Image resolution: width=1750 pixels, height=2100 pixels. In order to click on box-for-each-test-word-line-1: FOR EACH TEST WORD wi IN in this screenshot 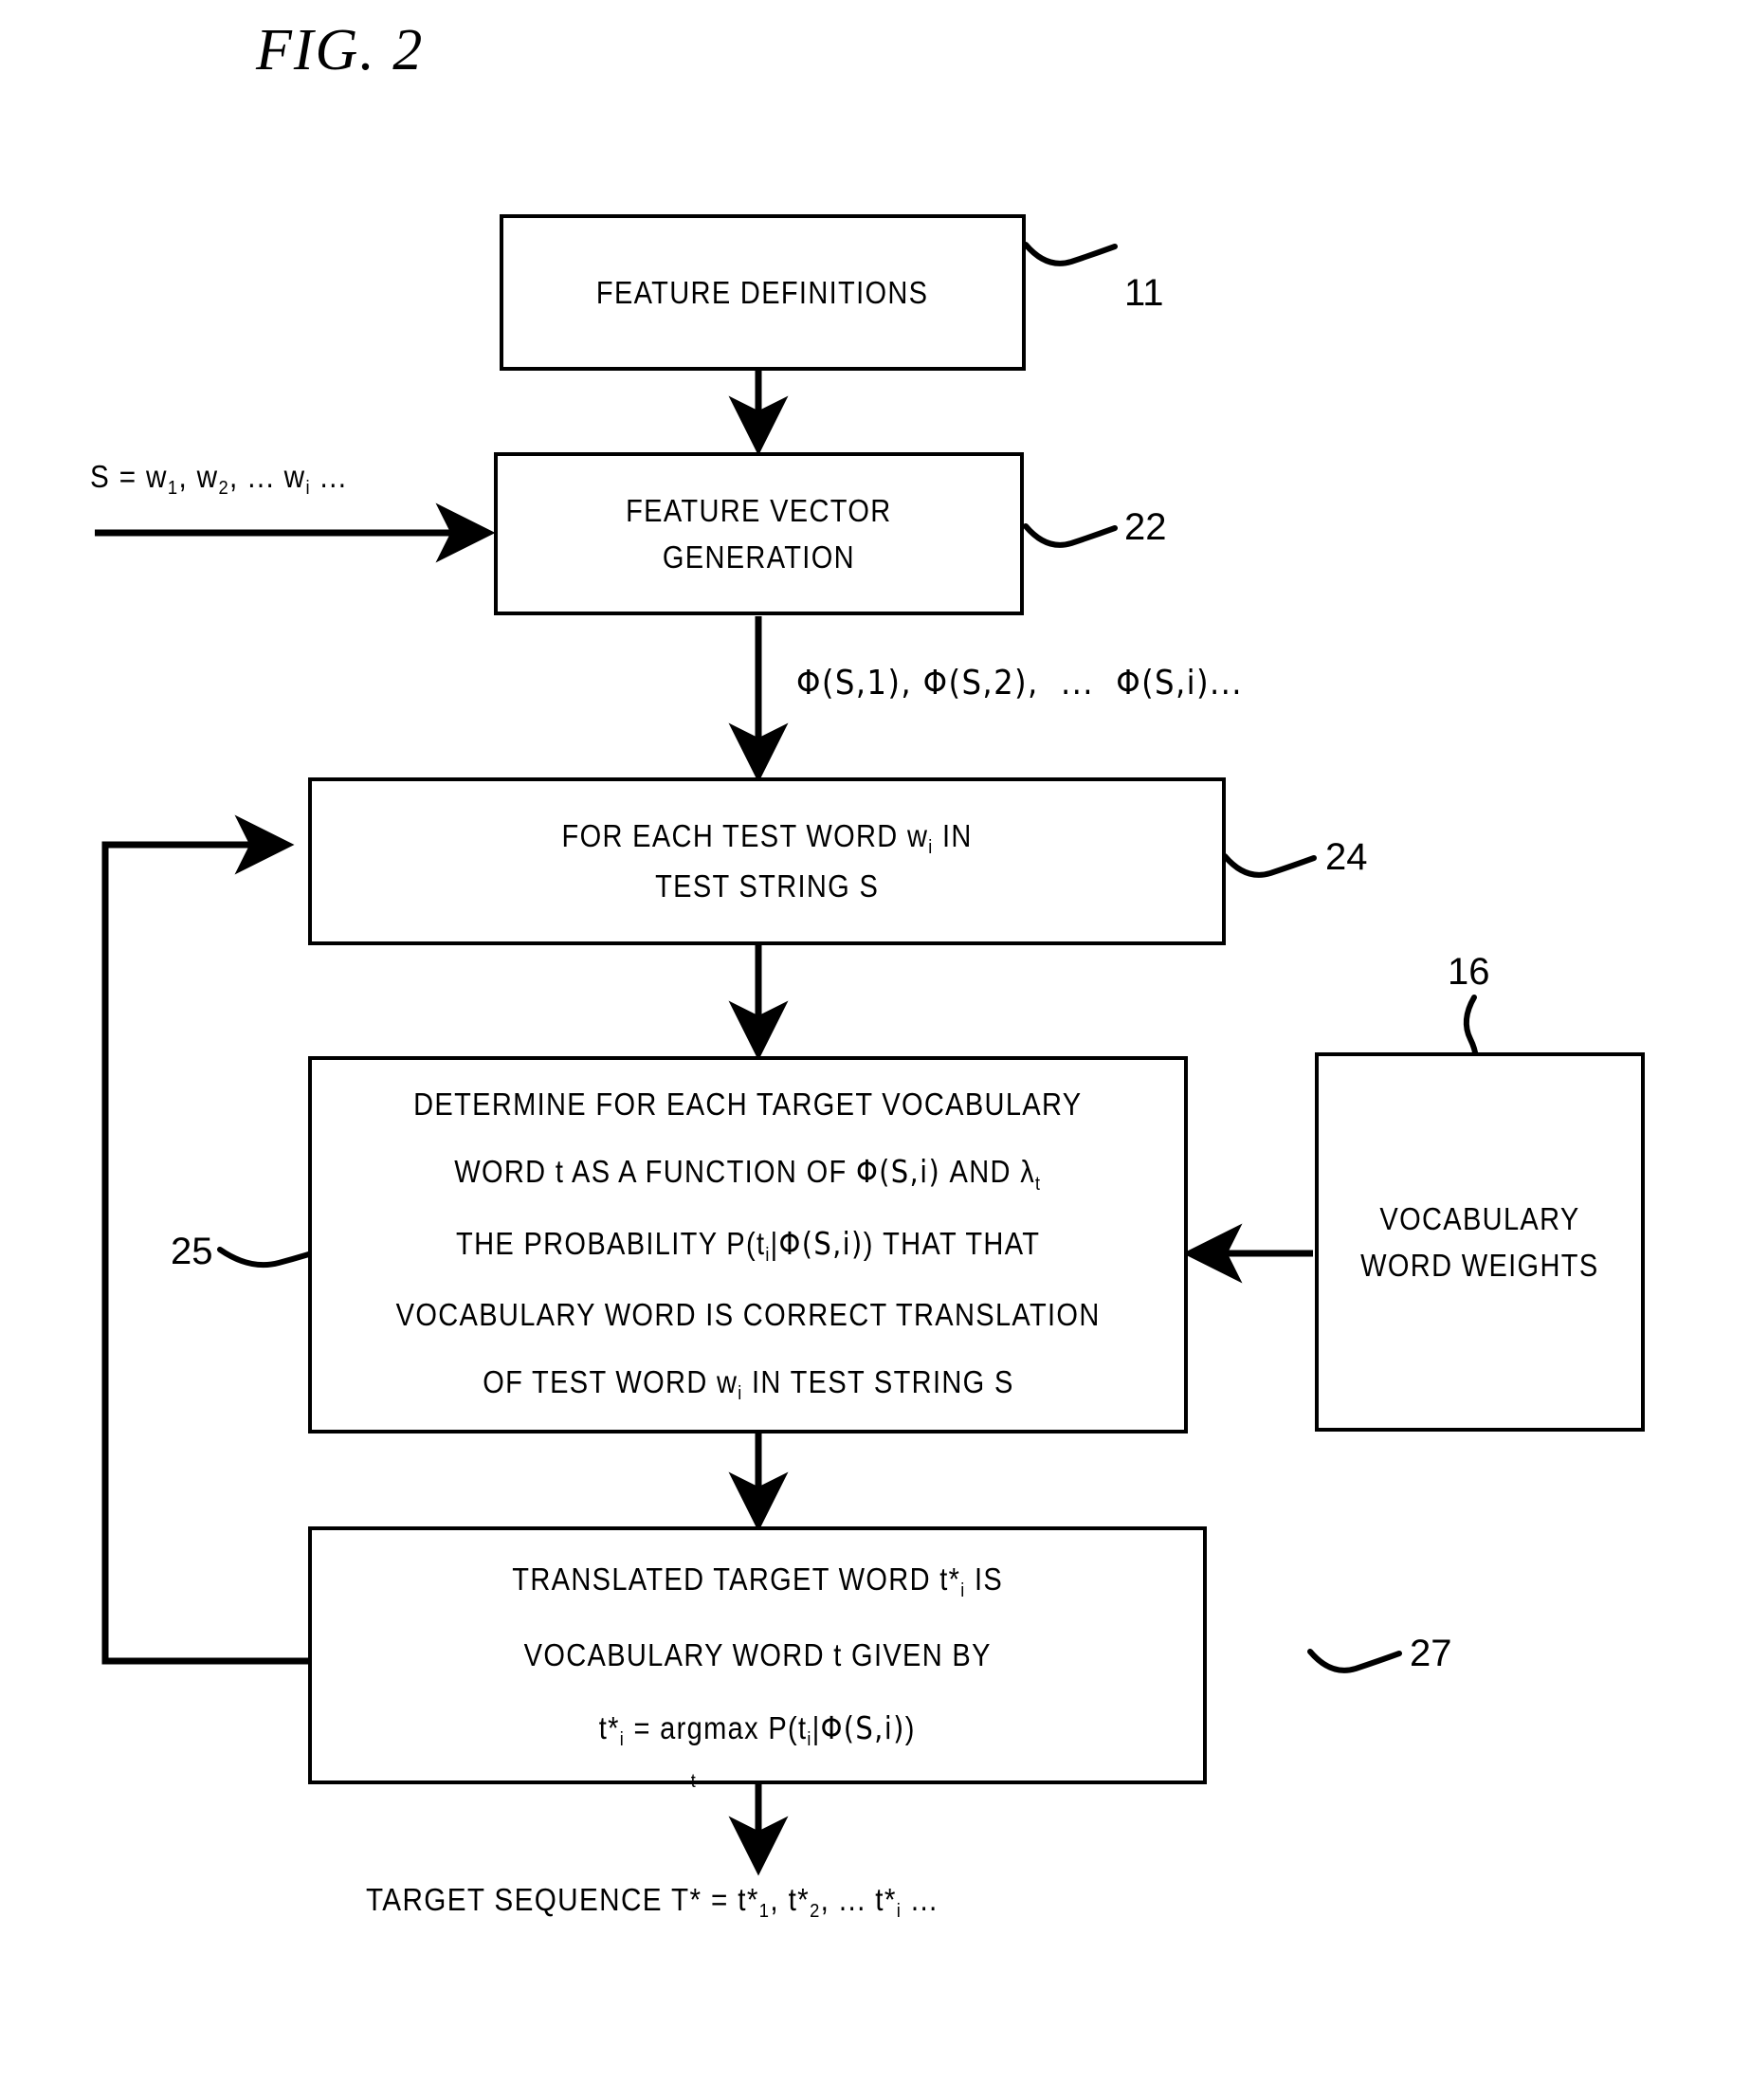, I will do `click(767, 838)`.